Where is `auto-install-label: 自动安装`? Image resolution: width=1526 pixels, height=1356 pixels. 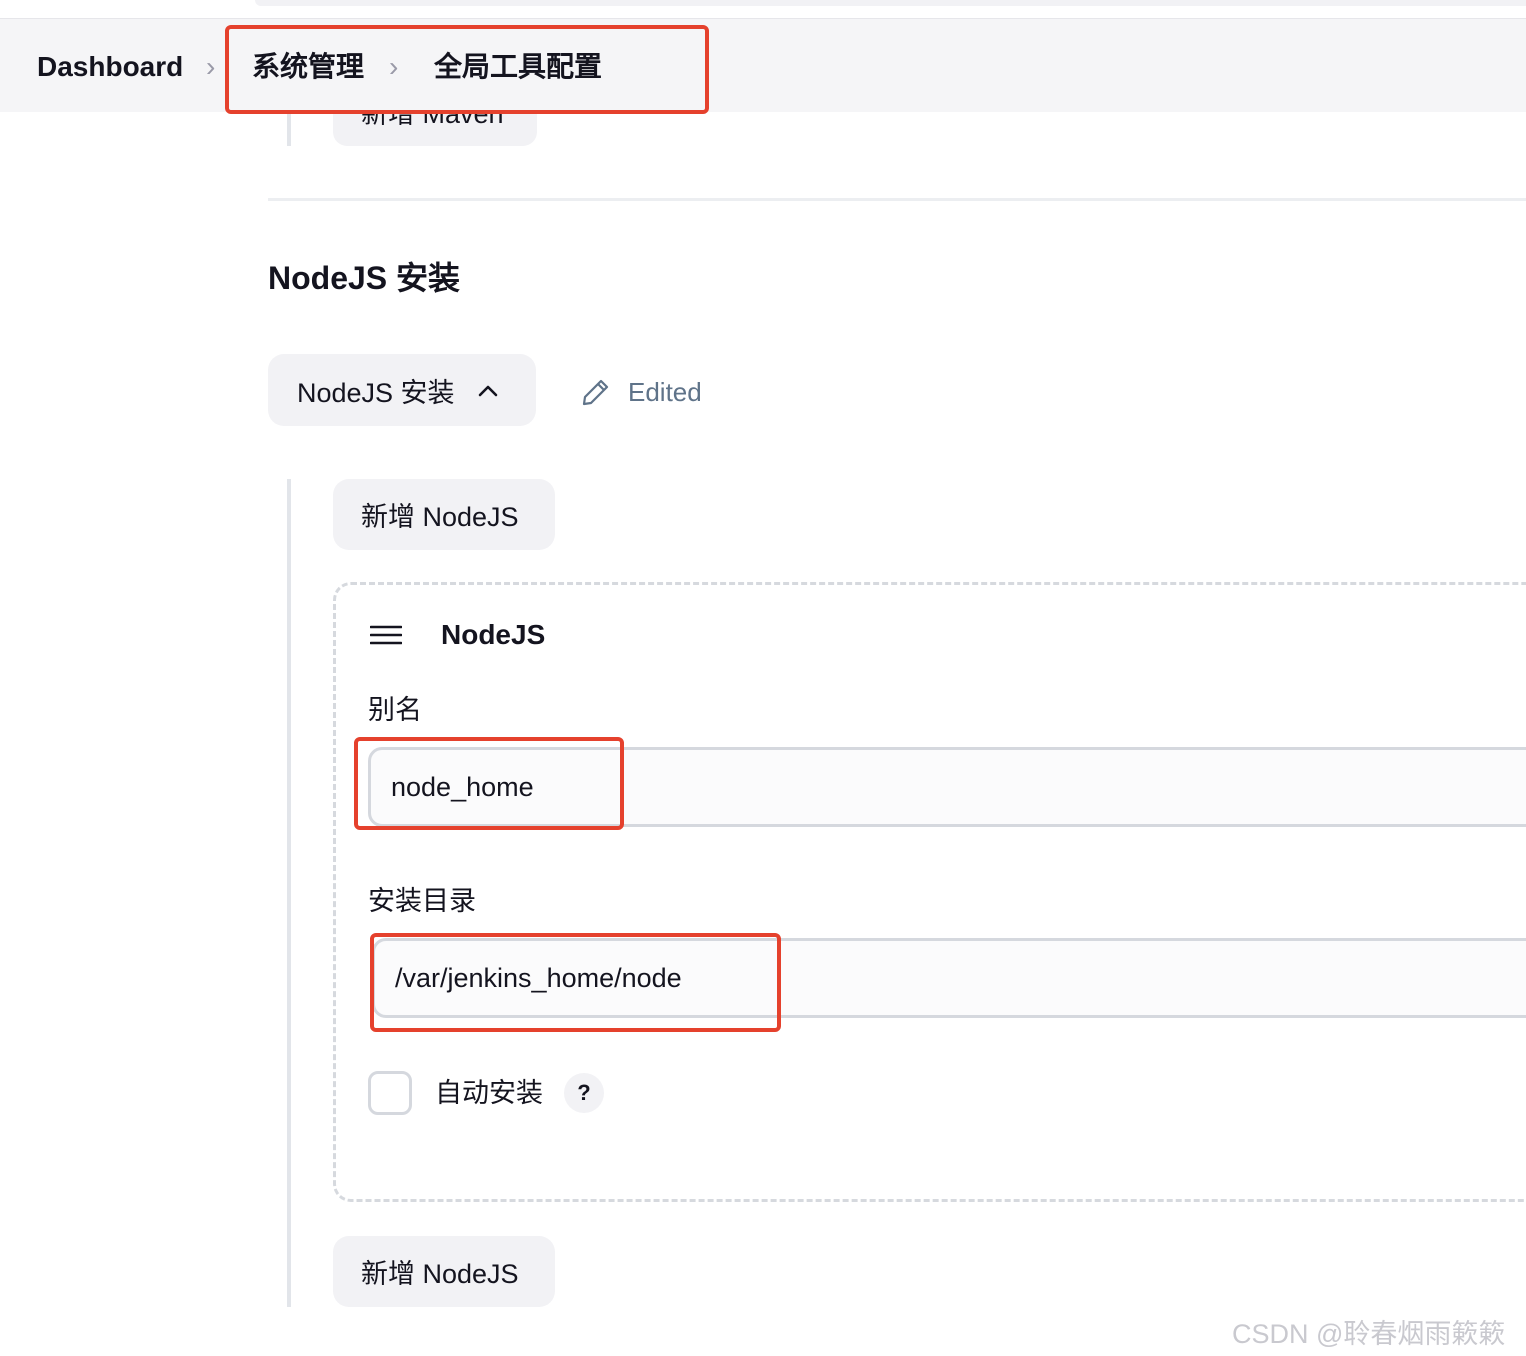
auto-install-label: 自动安装 is located at coordinates (489, 1093).